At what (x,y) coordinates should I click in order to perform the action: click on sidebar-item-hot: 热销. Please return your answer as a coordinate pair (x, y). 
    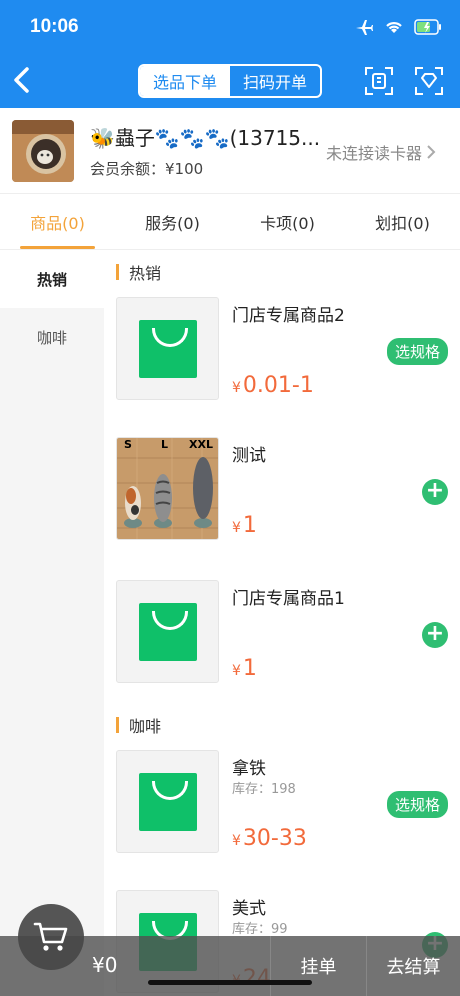
    Looking at the image, I should click on (52, 279).